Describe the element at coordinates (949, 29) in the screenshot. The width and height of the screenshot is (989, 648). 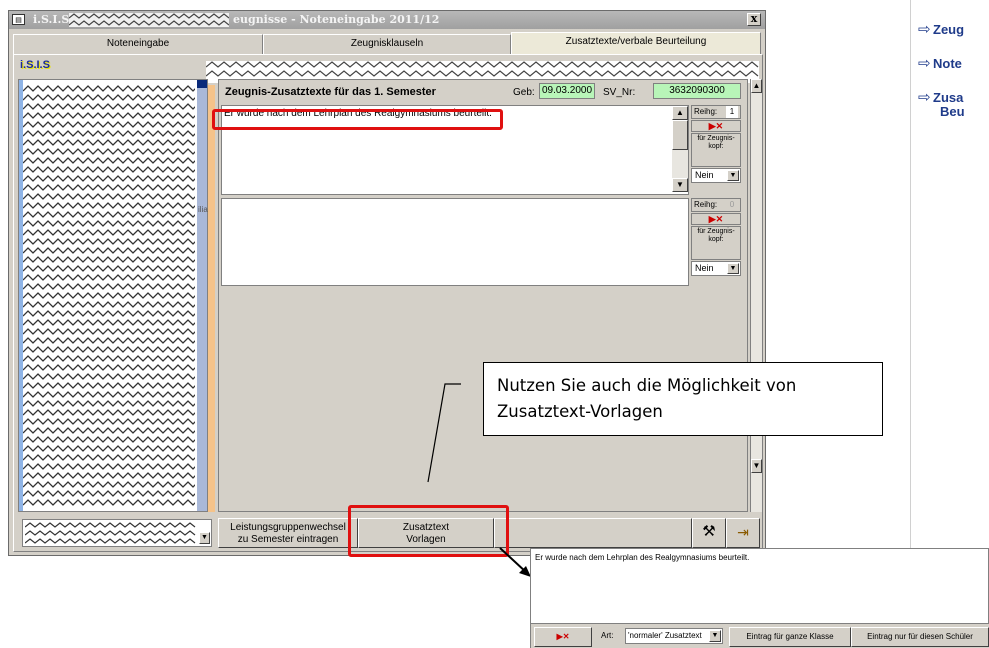
I see `outline-label: Zeug` at that location.